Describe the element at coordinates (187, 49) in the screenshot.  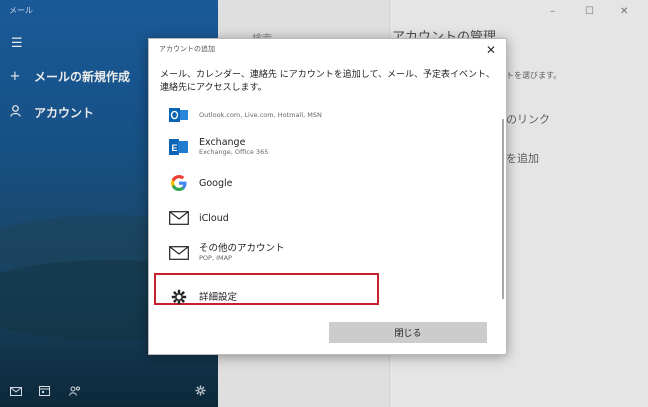
I see `dialog-title: アカウントの追加` at that location.